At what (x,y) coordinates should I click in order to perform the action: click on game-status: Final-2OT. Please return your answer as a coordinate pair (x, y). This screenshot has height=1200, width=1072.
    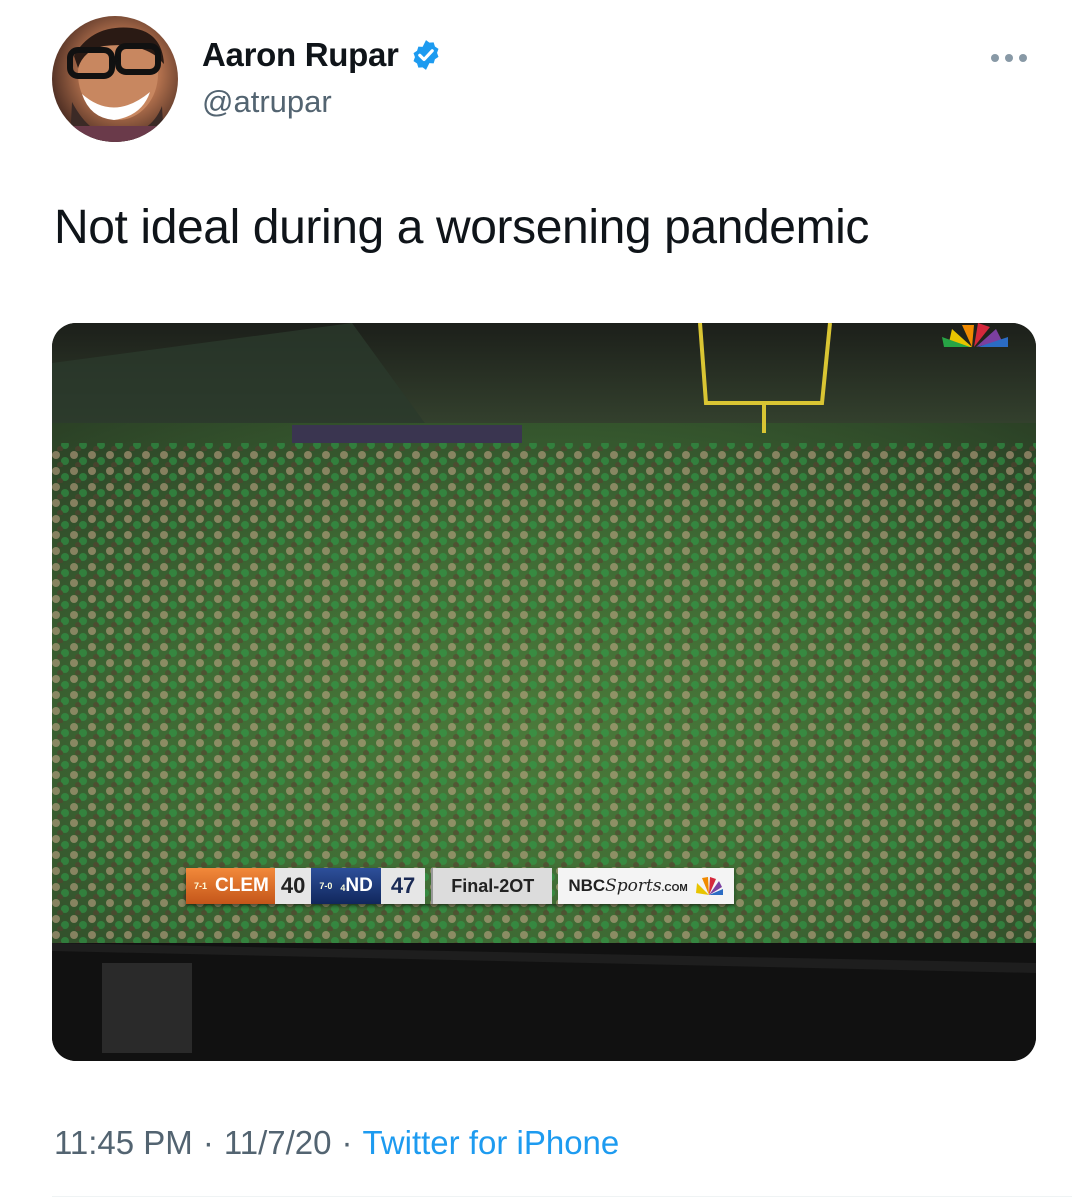
    Looking at the image, I should click on (492, 886).